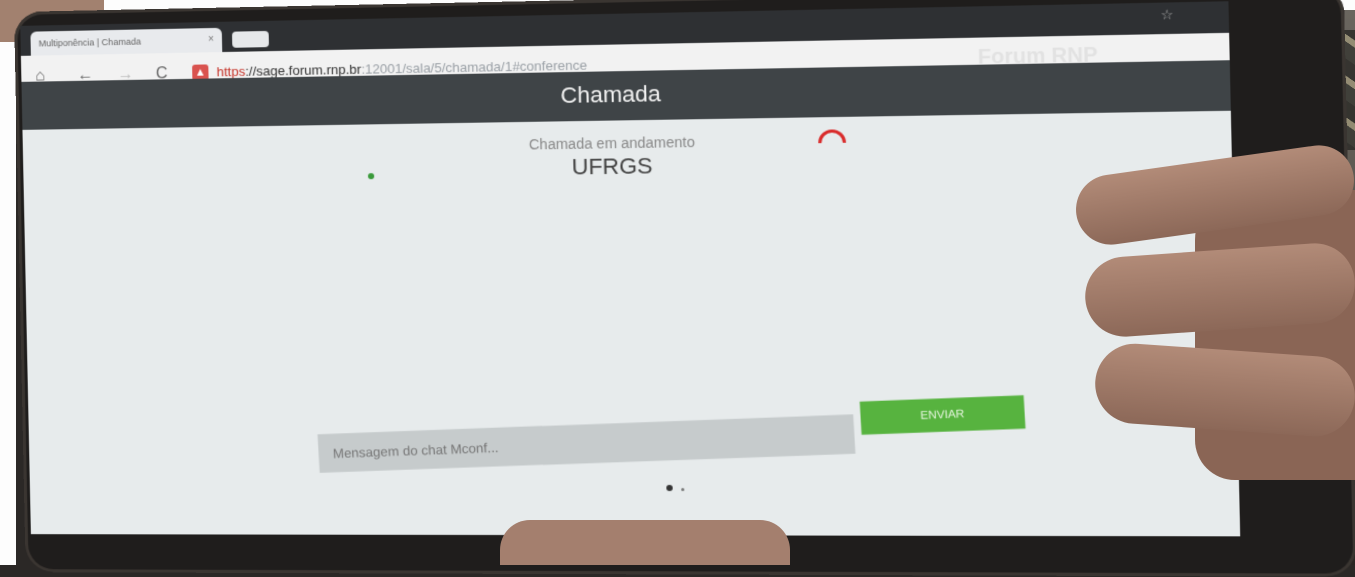  What do you see at coordinates (250, 39) in the screenshot?
I see `new-tab-button` at bounding box center [250, 39].